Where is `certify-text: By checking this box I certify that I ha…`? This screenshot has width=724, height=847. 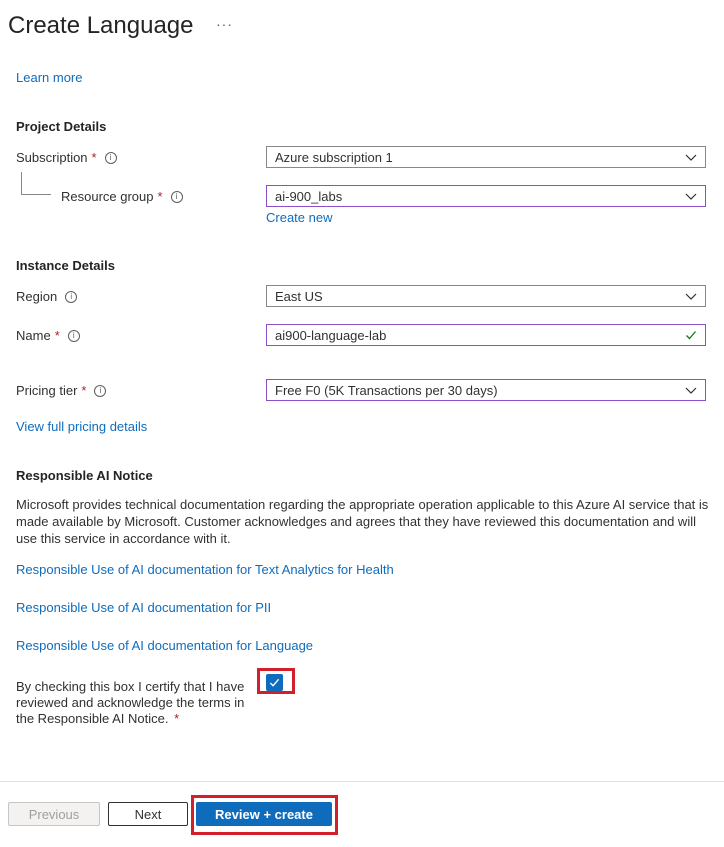 certify-text: By checking this box I certify that I ha… is located at coordinates (130, 702).